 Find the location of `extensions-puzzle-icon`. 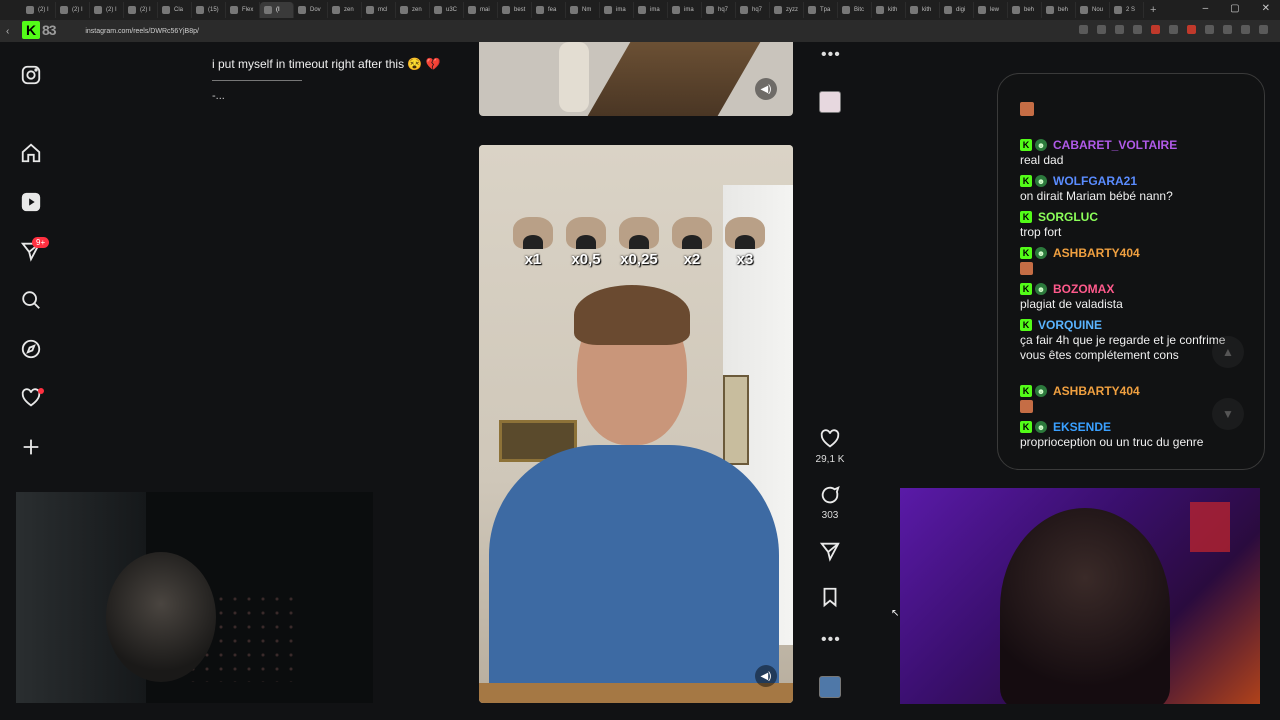

extensions-puzzle-icon is located at coordinates (1209, 29).